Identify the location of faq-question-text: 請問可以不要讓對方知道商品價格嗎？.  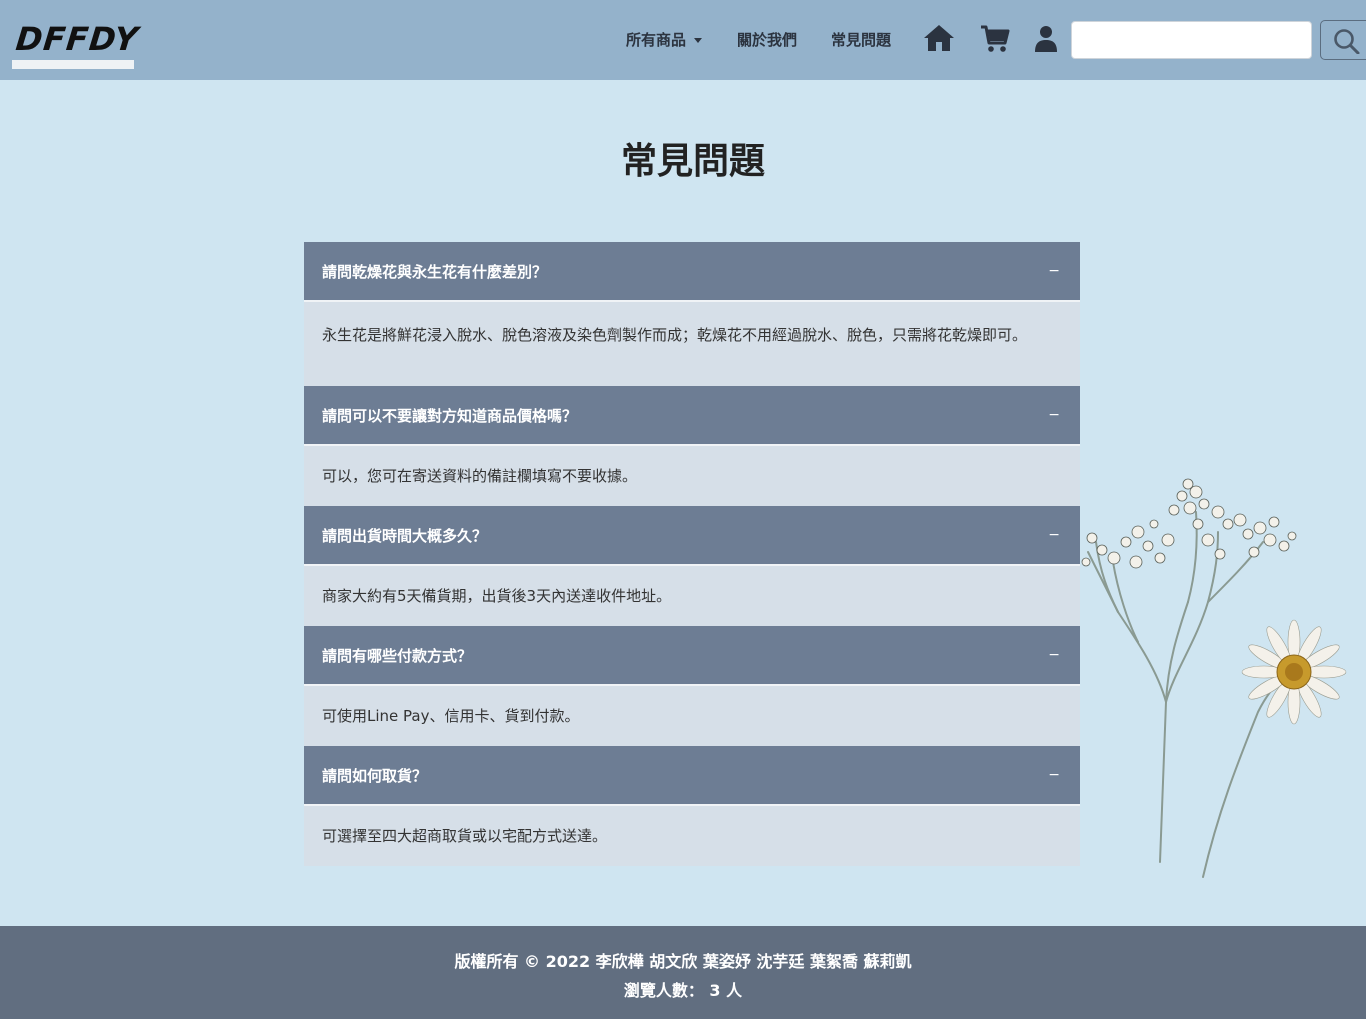
(450, 415).